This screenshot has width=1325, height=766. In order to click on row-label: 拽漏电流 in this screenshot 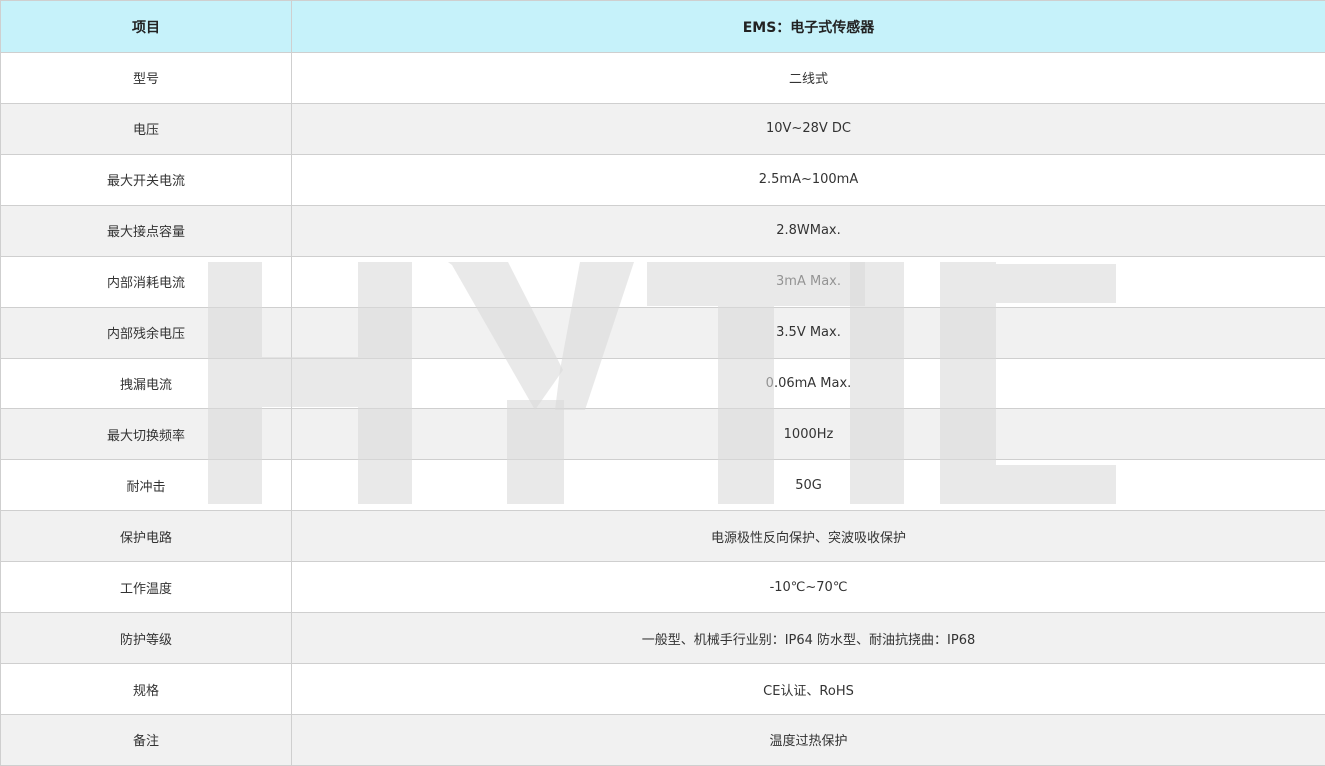, I will do `click(146, 383)`.